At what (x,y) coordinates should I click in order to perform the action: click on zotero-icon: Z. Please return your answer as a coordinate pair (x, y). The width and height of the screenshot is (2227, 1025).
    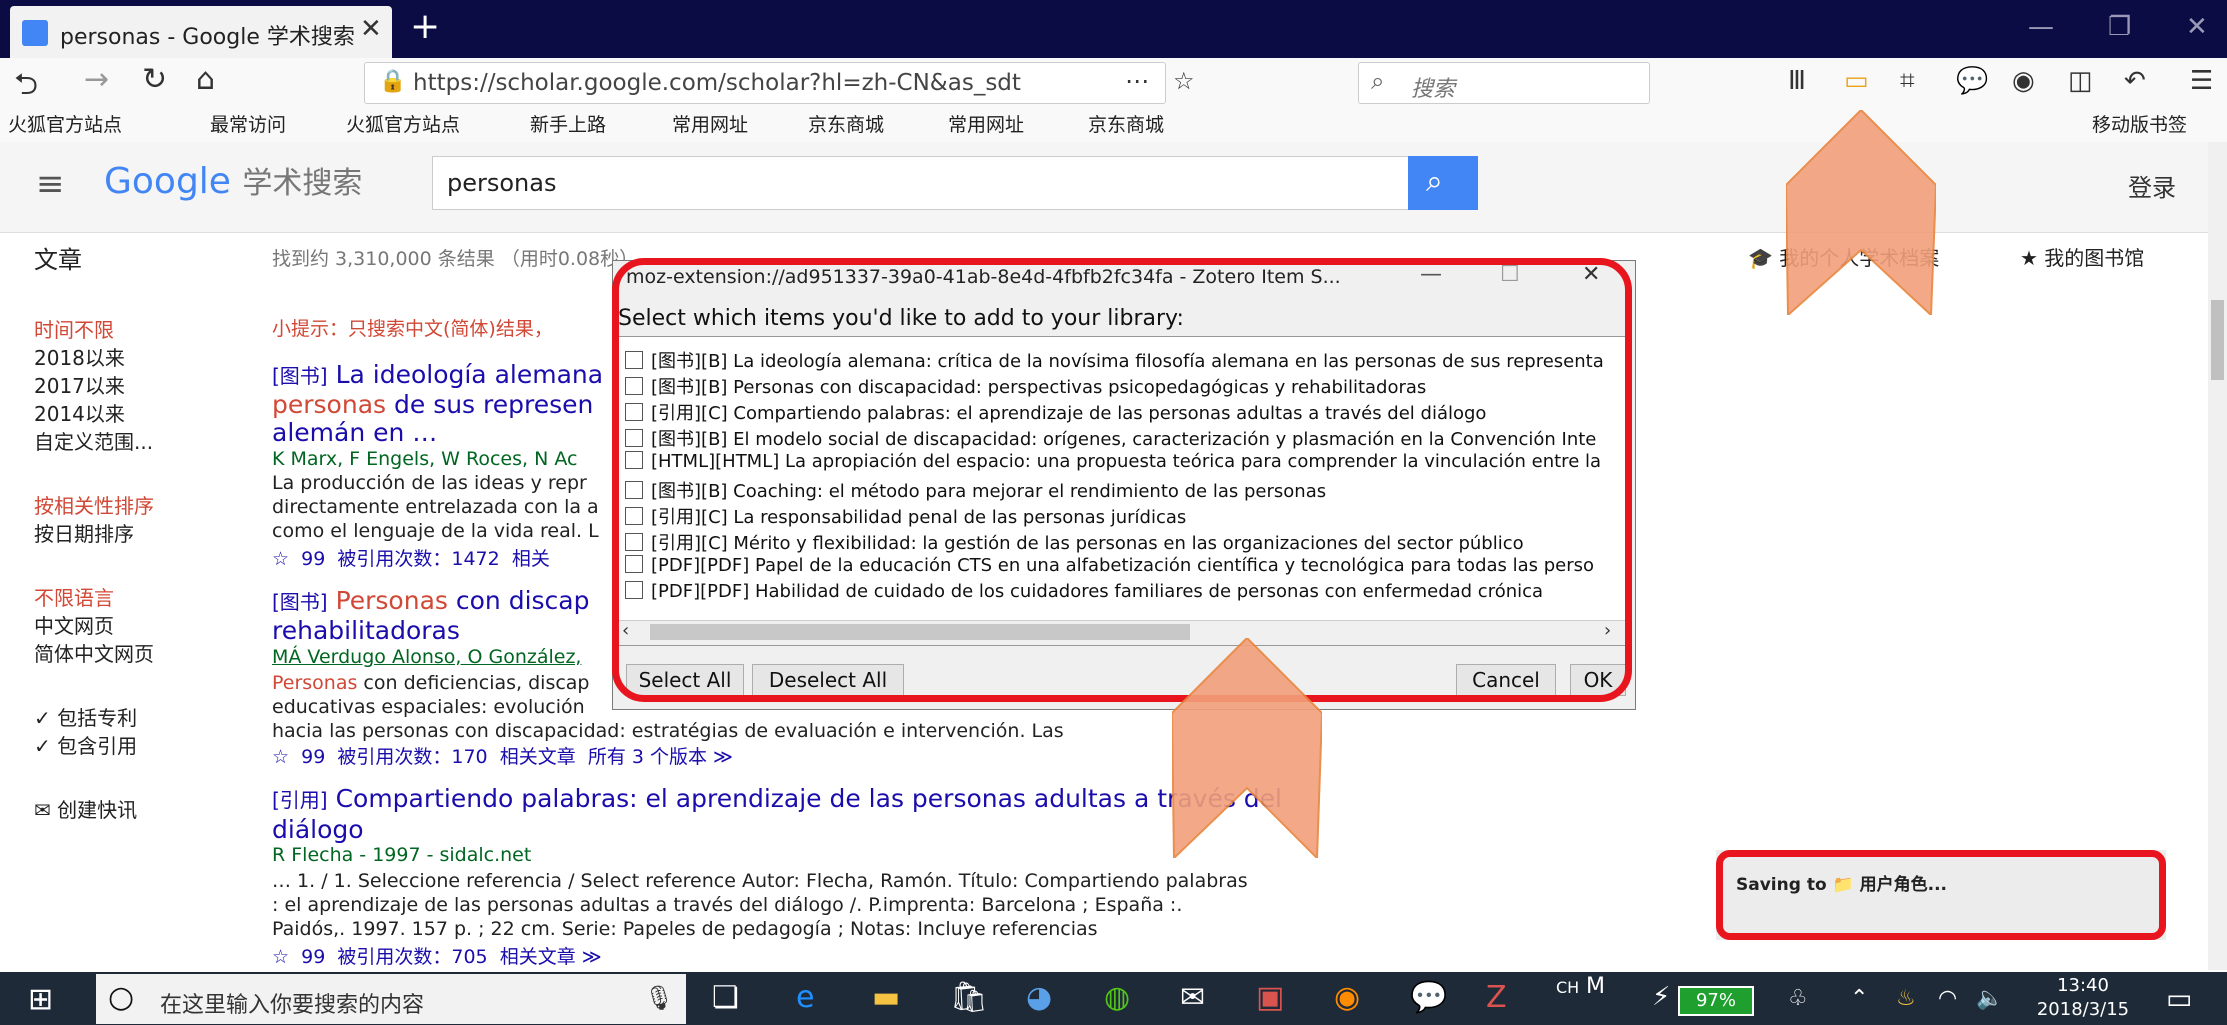
    Looking at the image, I should click on (1496, 997).